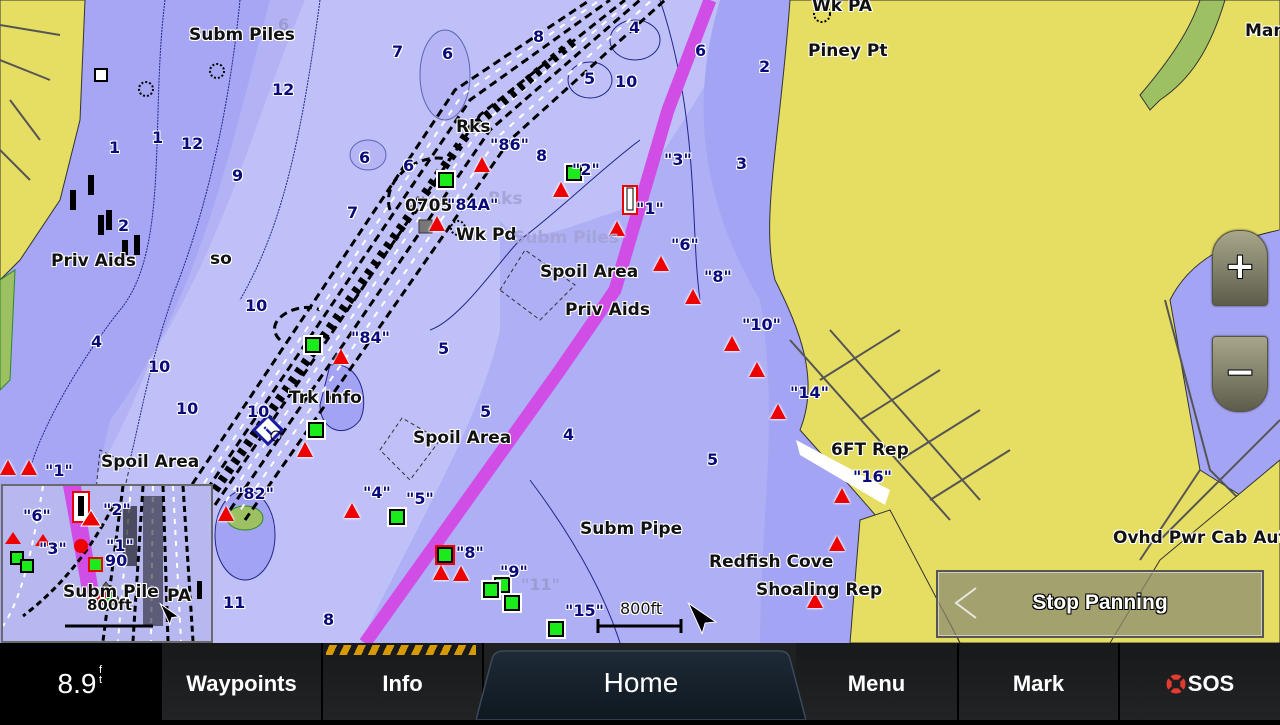 The image size is (1280, 725). I want to click on place-label: Shoaling Rep, so click(819, 590).